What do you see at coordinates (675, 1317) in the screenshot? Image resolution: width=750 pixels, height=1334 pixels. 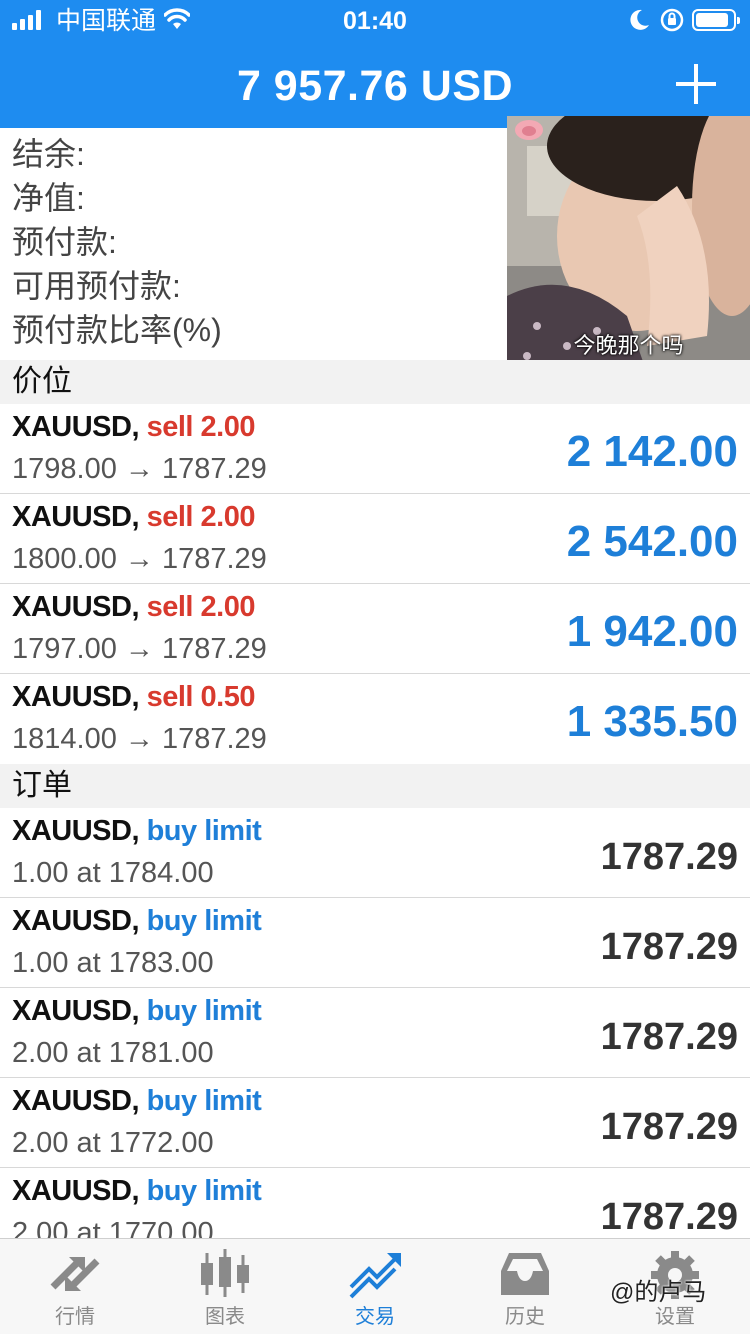 I see `tab-settings-label: 设置` at bounding box center [675, 1317].